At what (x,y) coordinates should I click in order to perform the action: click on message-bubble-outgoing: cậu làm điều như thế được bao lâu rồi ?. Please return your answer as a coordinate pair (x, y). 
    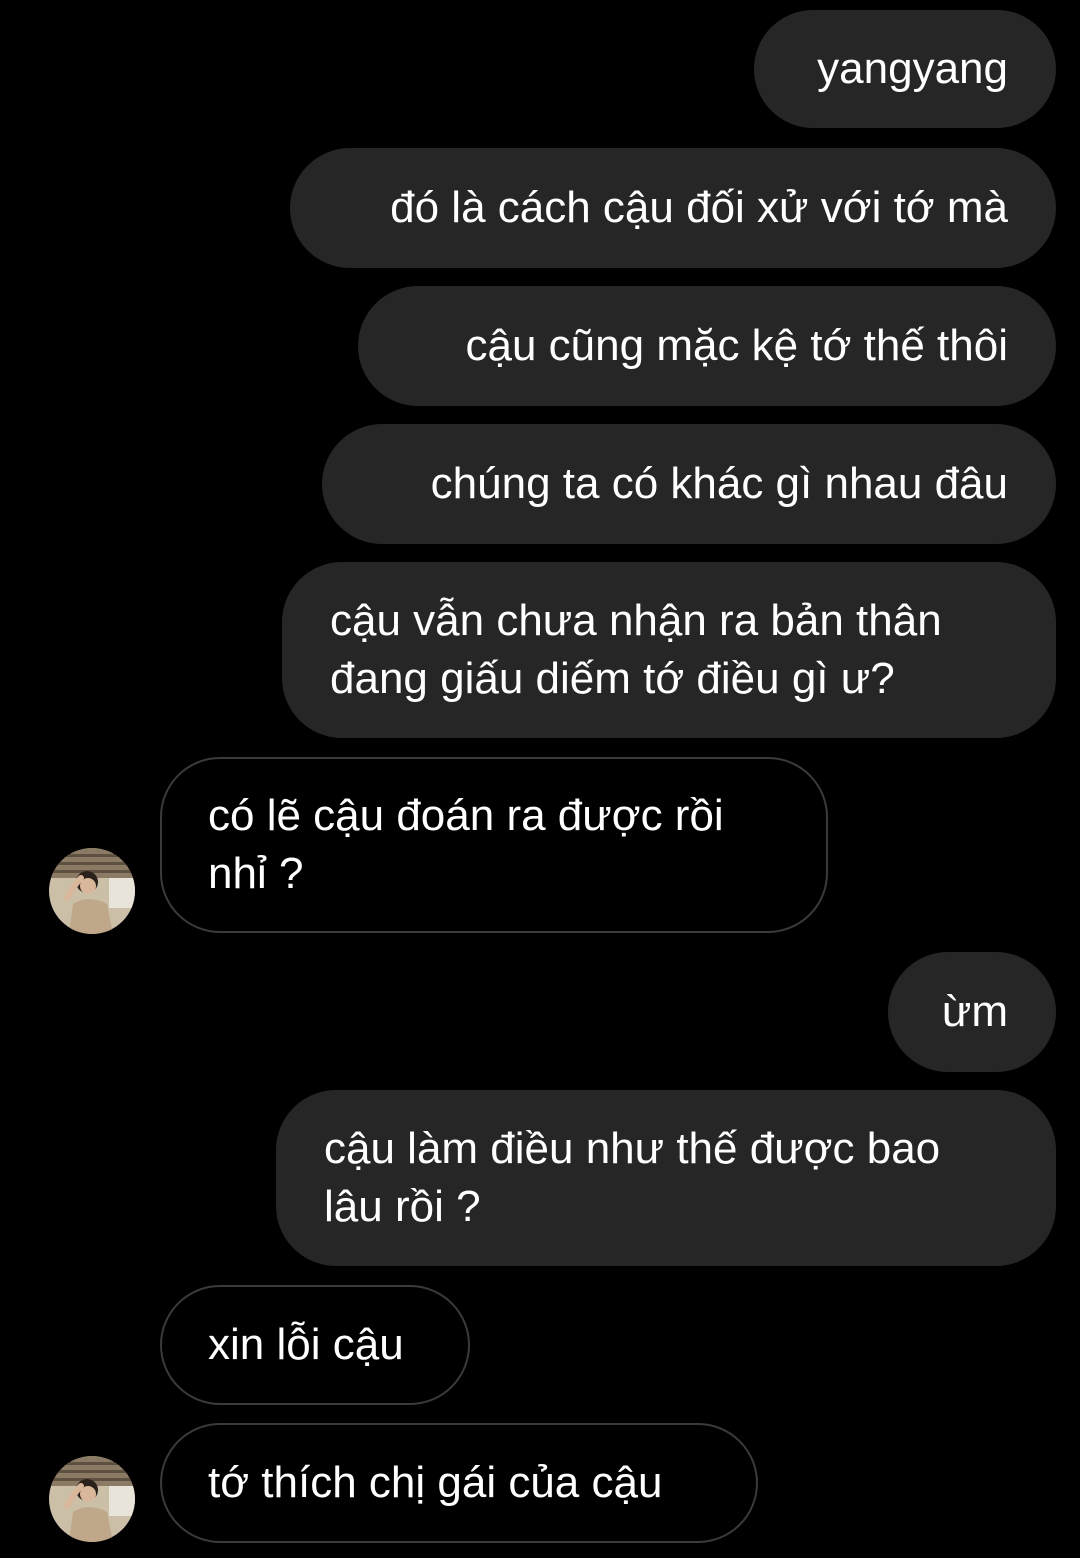
    Looking at the image, I should click on (666, 1178).